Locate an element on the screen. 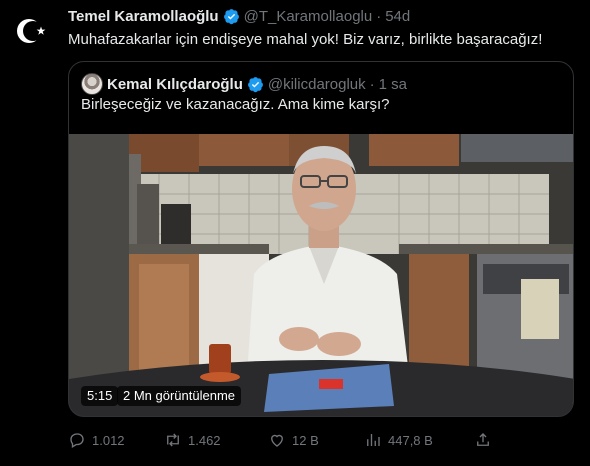 The height and width of the screenshot is (466, 590). quoted-tweet-timestamp: 1 sa is located at coordinates (393, 84).